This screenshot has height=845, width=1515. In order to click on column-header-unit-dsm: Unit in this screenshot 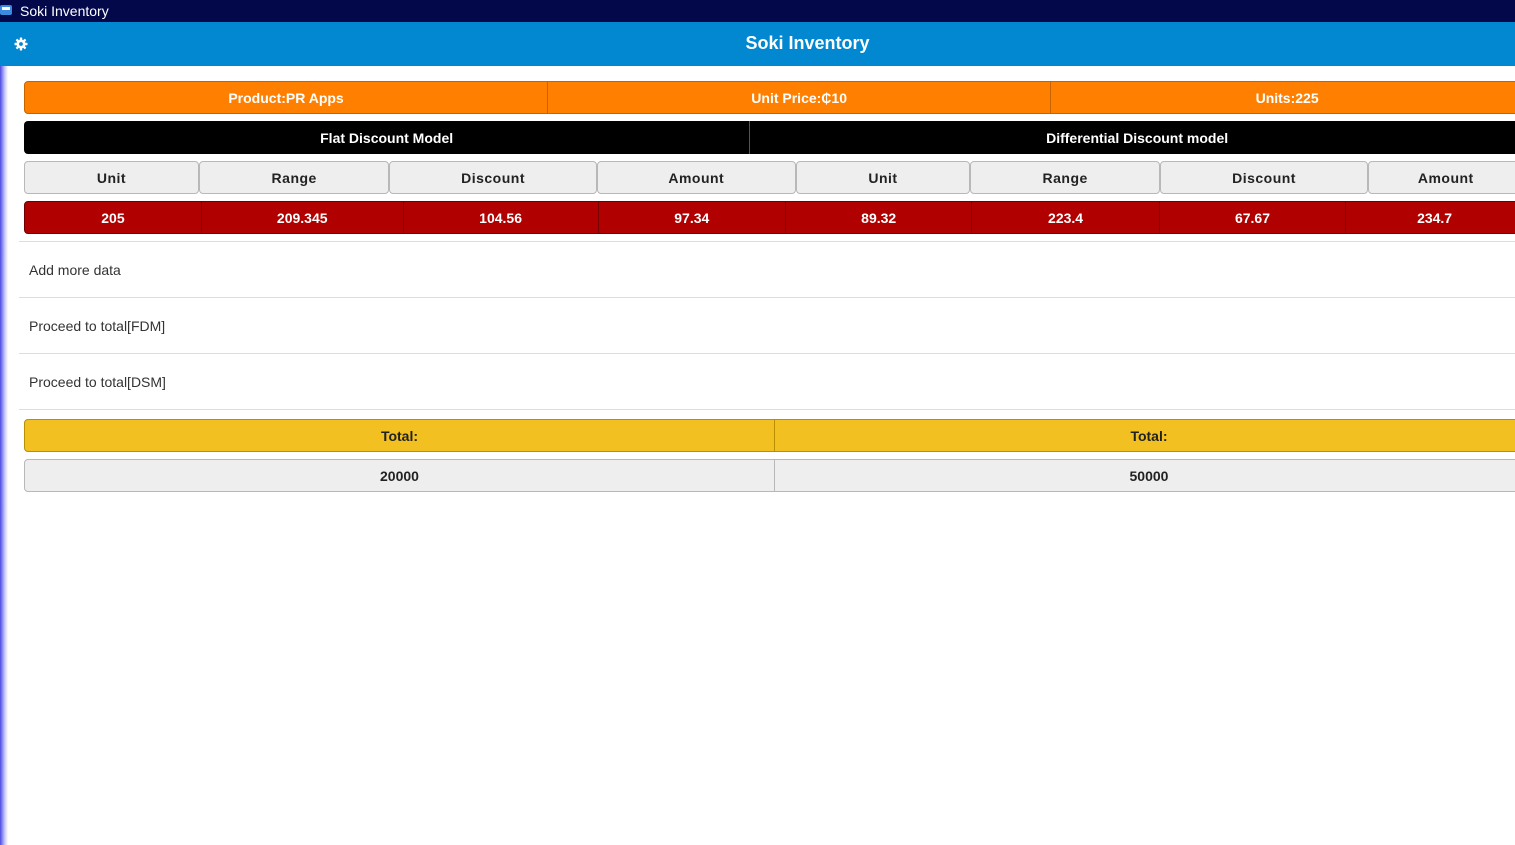, I will do `click(882, 177)`.